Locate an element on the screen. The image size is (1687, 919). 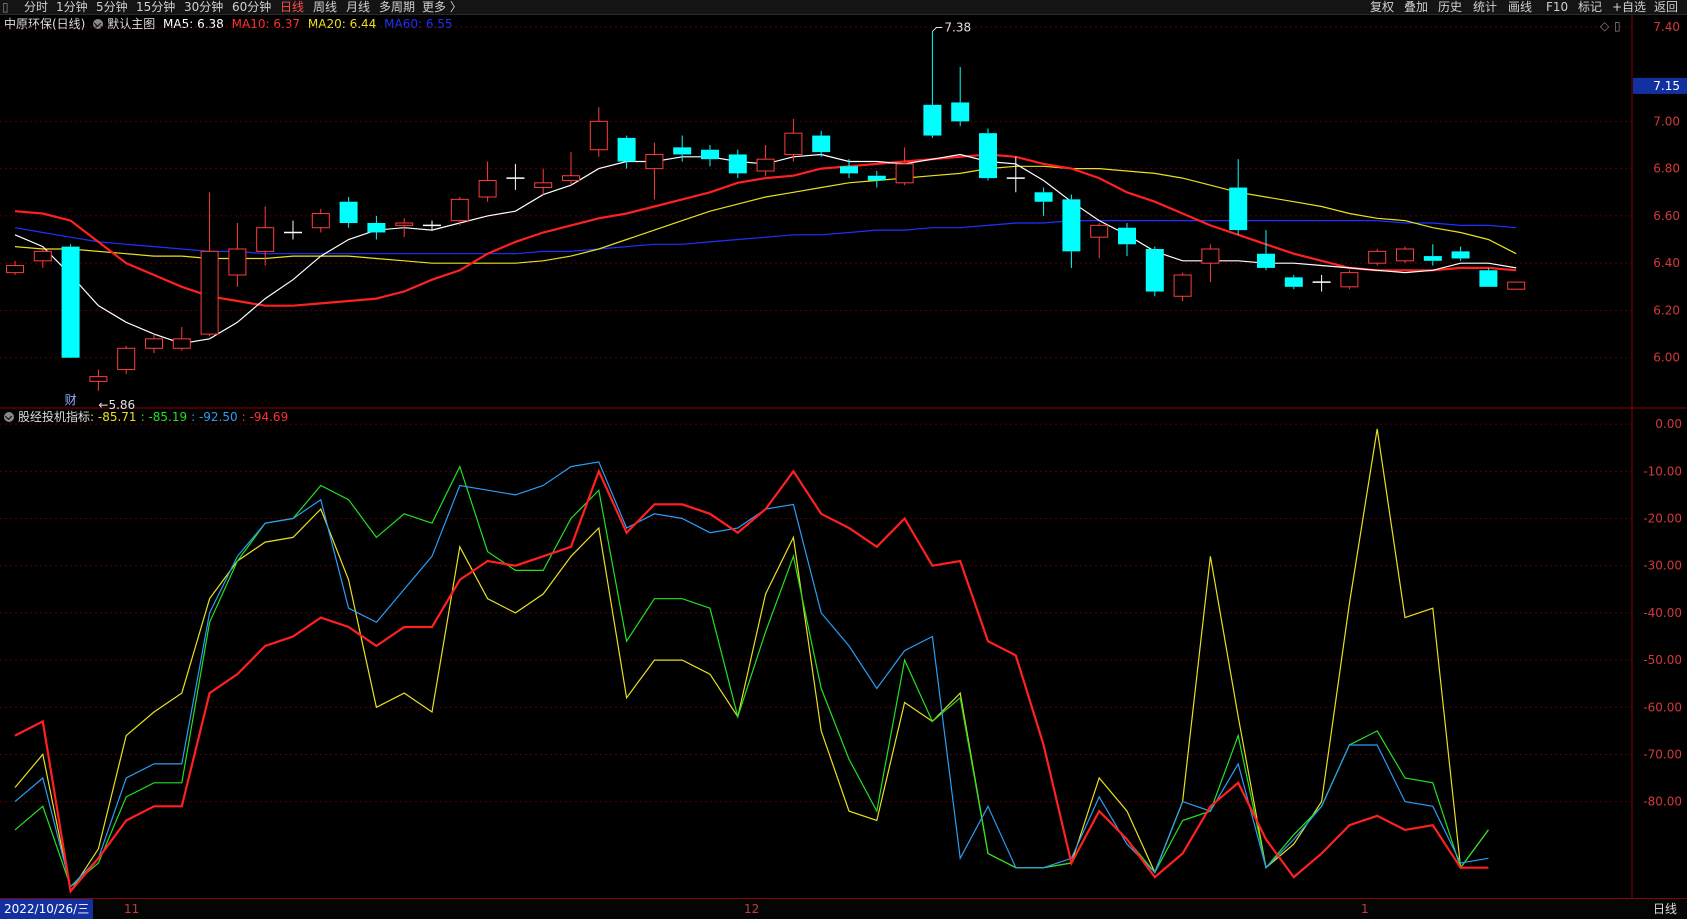
month-label: 1 is located at coordinates (1365, 909).